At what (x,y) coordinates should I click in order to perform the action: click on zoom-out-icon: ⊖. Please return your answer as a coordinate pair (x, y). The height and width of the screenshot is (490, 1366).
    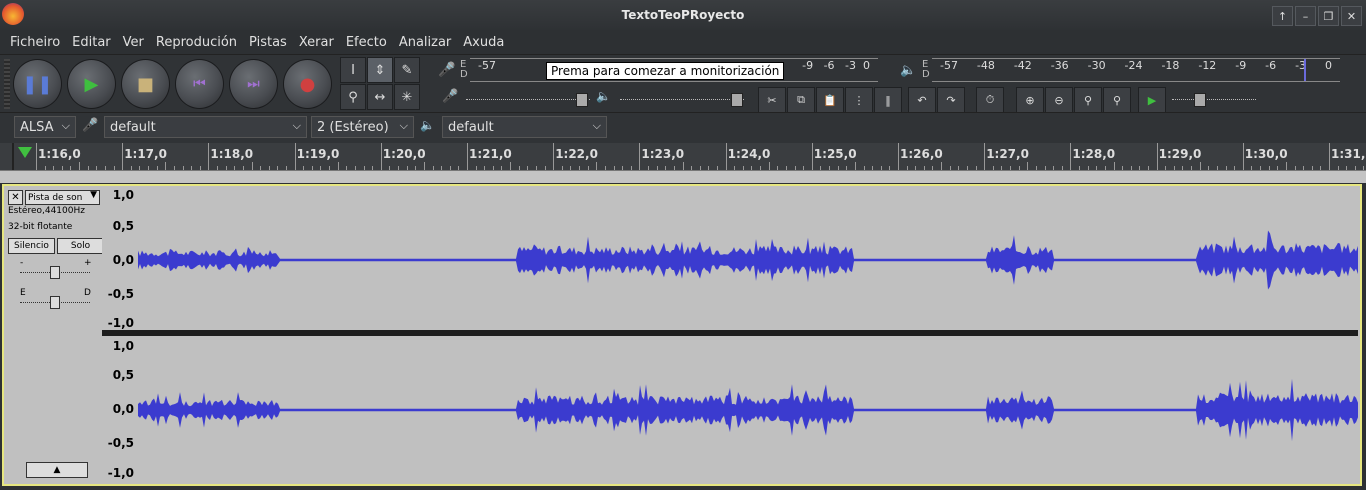
    Looking at the image, I should click on (1059, 100).